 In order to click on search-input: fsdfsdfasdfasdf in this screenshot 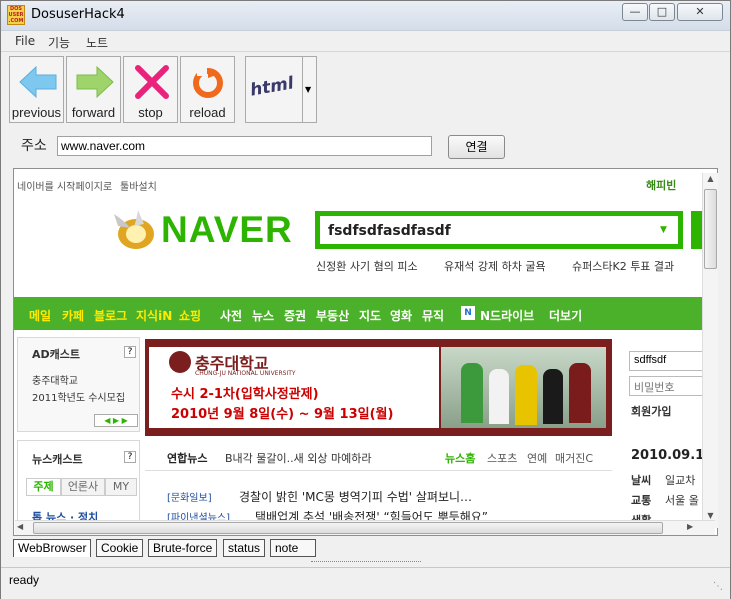, I will do `click(389, 231)`.